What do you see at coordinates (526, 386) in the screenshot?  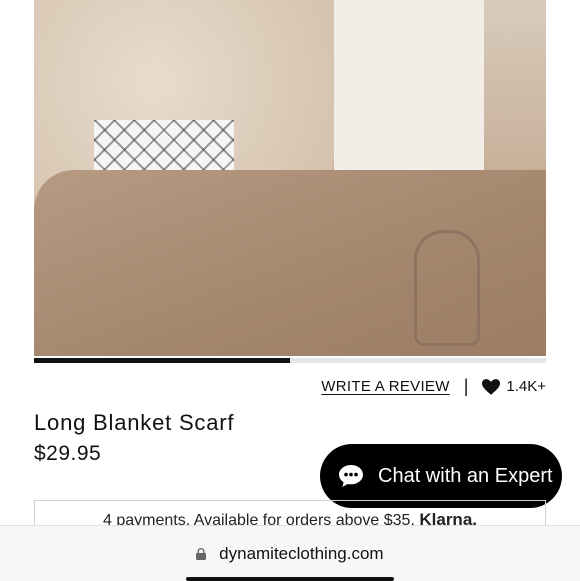 I see `likes-count: 1.4K+` at bounding box center [526, 386].